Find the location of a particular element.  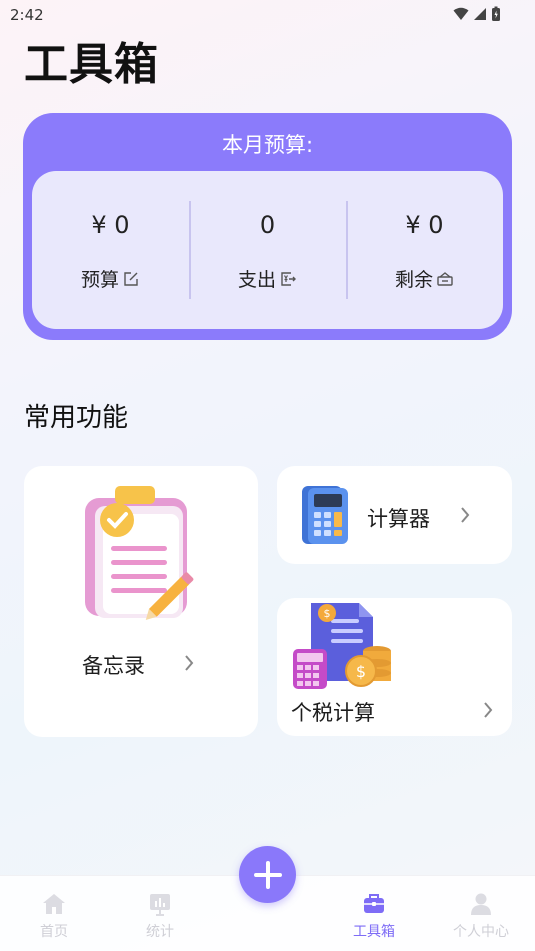

edit-icon is located at coordinates (131, 279).